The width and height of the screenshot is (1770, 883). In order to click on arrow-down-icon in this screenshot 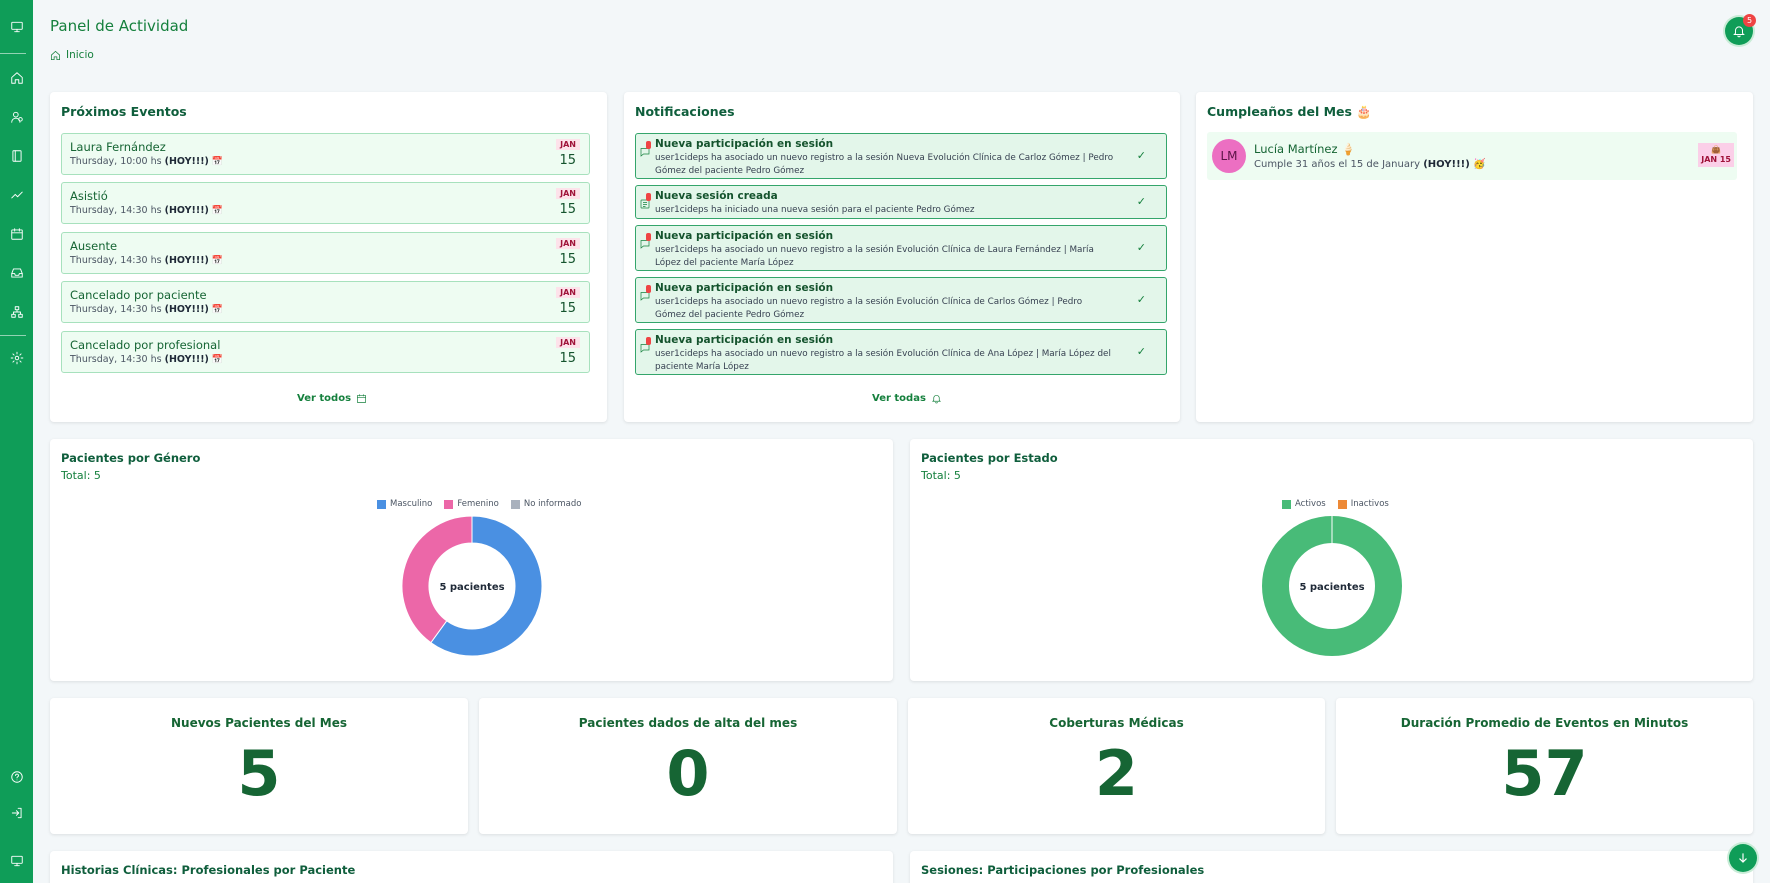, I will do `click(1743, 858)`.